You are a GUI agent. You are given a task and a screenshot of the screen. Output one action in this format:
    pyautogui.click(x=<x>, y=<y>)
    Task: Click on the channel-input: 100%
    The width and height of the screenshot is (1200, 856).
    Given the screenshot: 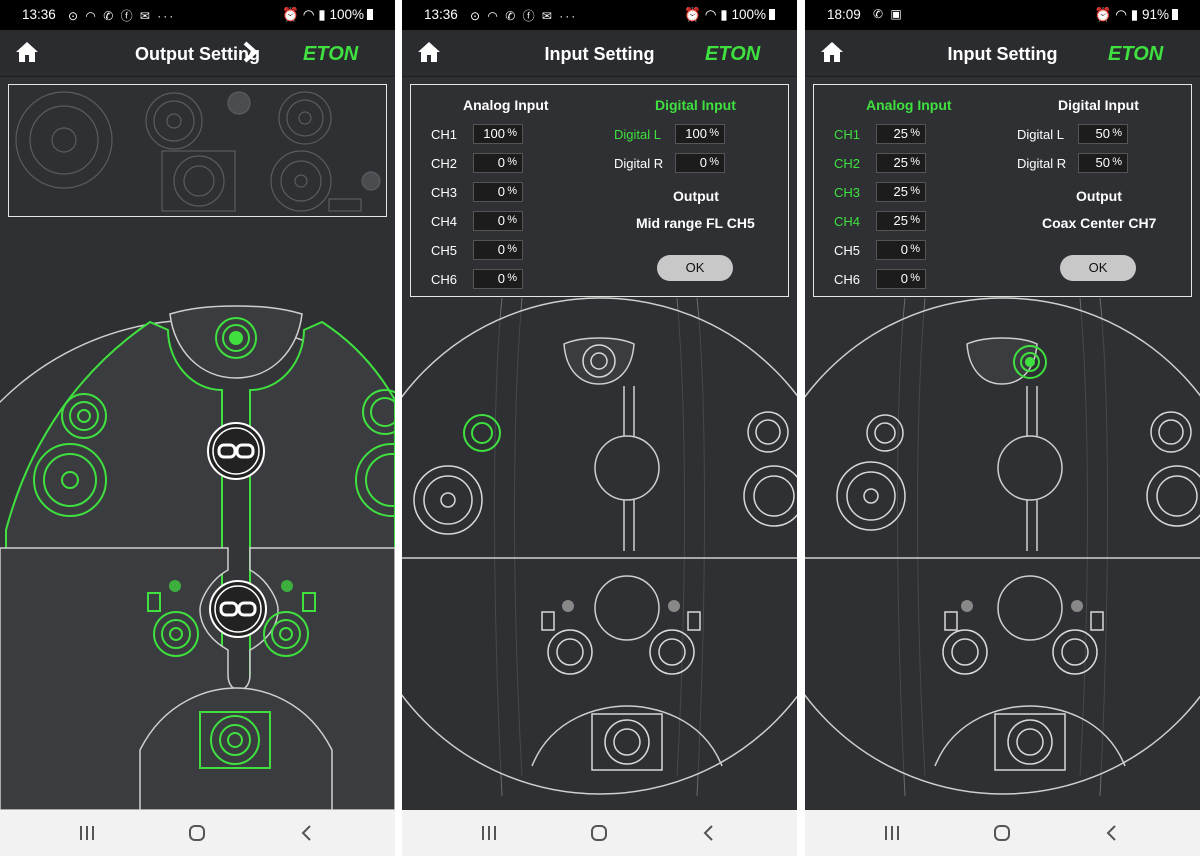 What is the action you would take?
    pyautogui.click(x=498, y=134)
    